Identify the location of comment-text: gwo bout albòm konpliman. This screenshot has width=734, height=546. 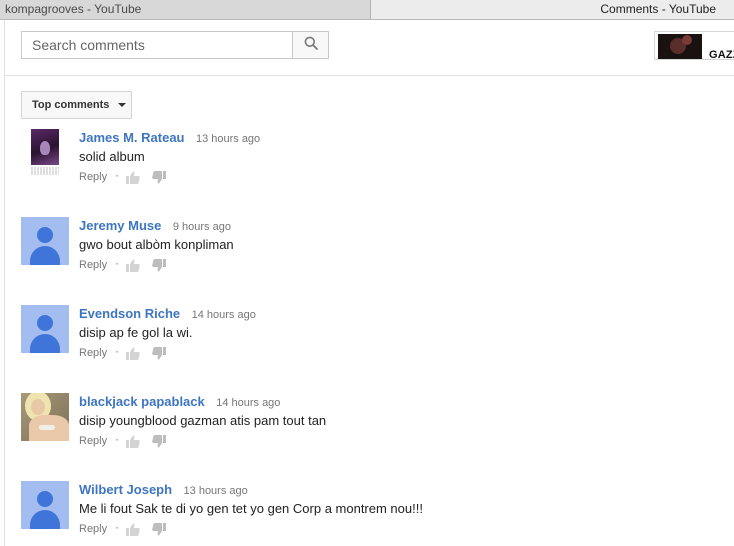
(156, 244).